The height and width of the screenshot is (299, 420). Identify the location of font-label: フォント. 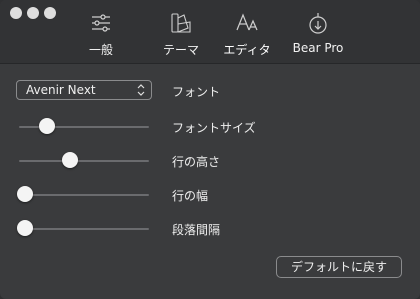
(196, 92).